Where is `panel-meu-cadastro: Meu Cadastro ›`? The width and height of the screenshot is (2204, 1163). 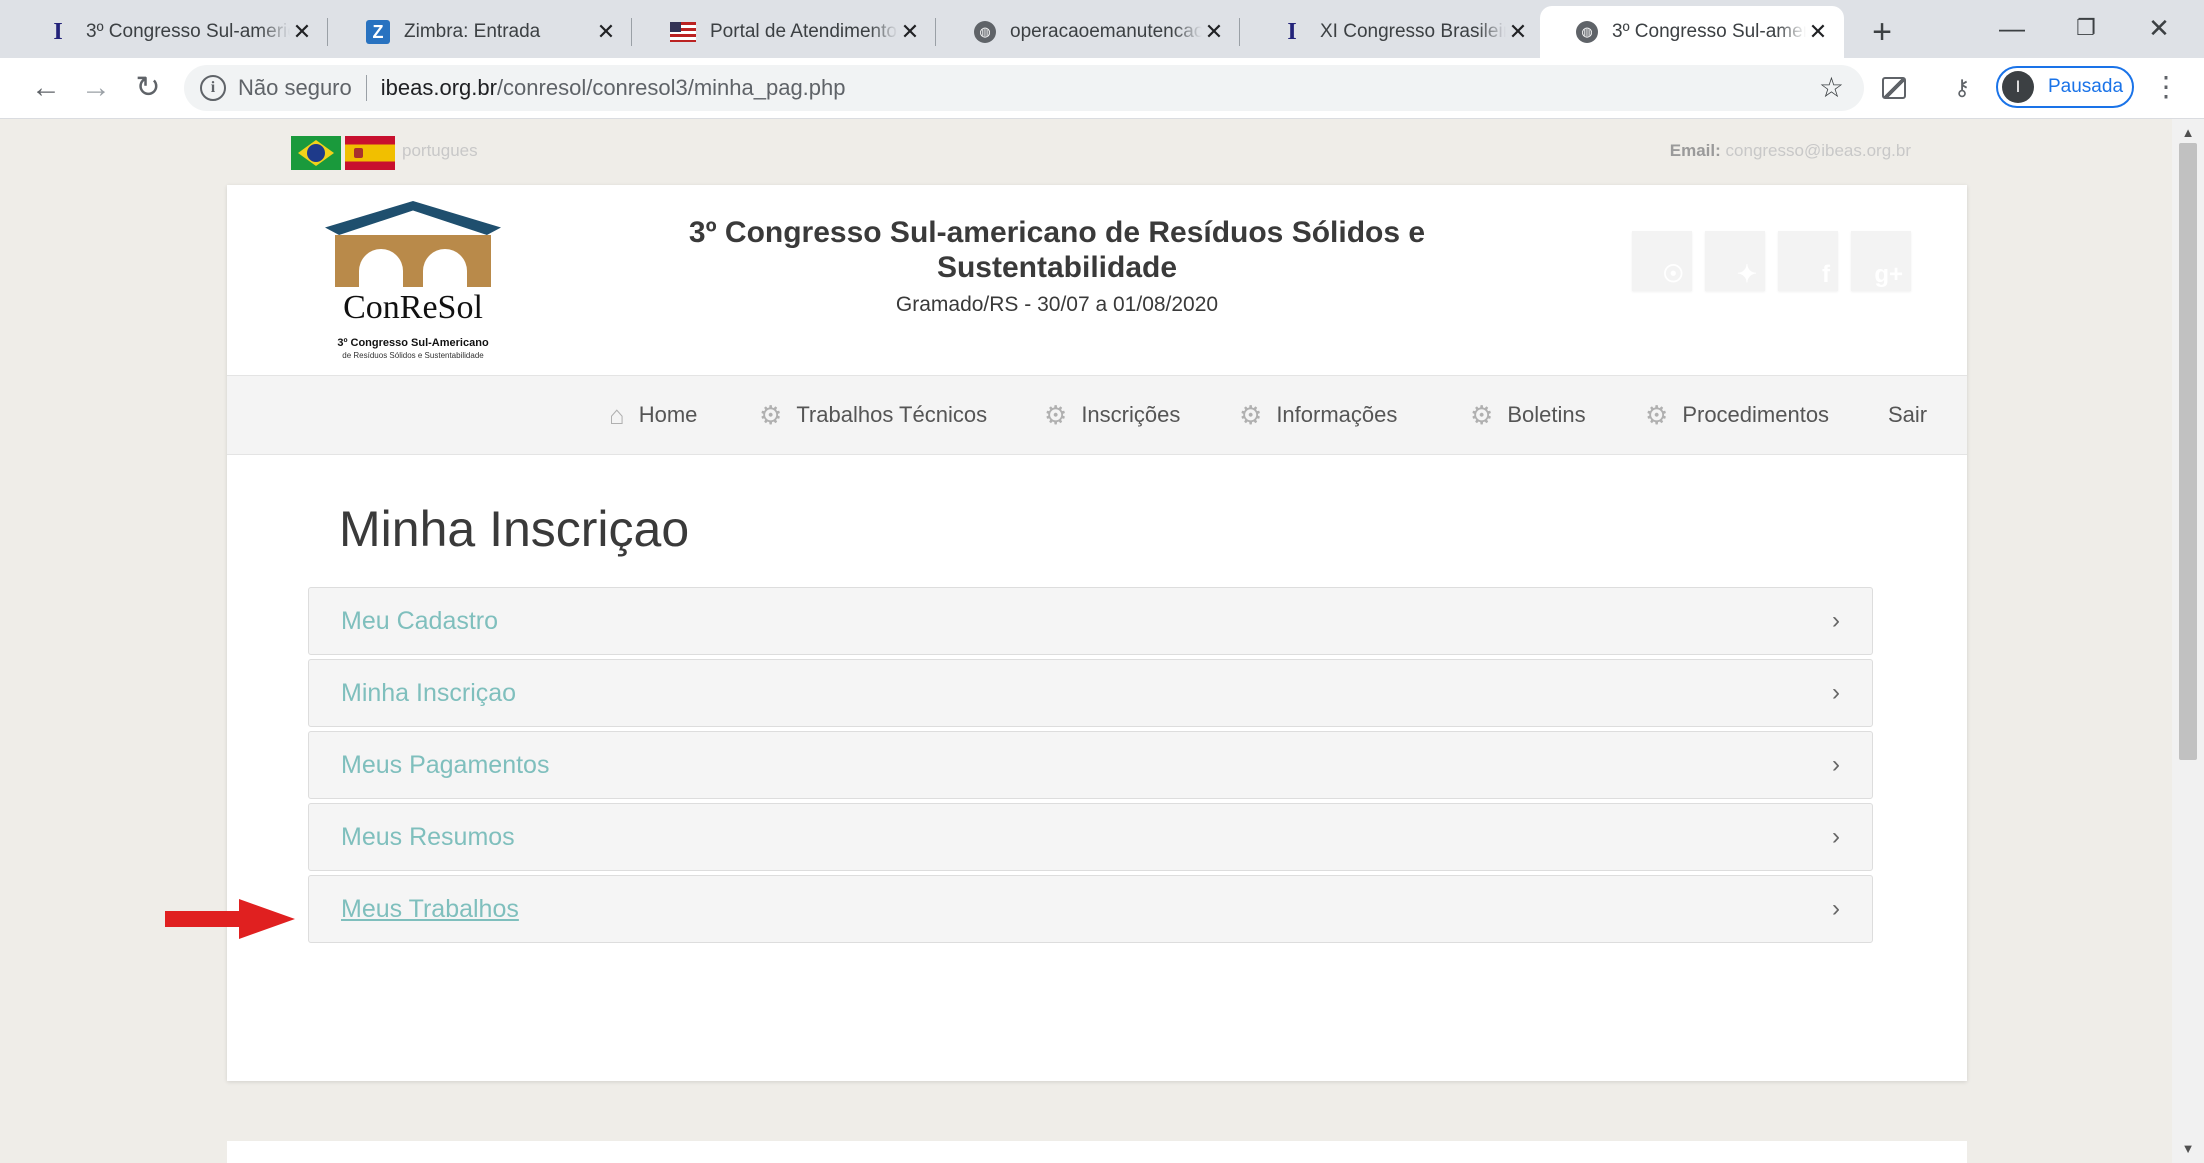
panel-meu-cadastro: Meu Cadastro › is located at coordinates (1090, 621).